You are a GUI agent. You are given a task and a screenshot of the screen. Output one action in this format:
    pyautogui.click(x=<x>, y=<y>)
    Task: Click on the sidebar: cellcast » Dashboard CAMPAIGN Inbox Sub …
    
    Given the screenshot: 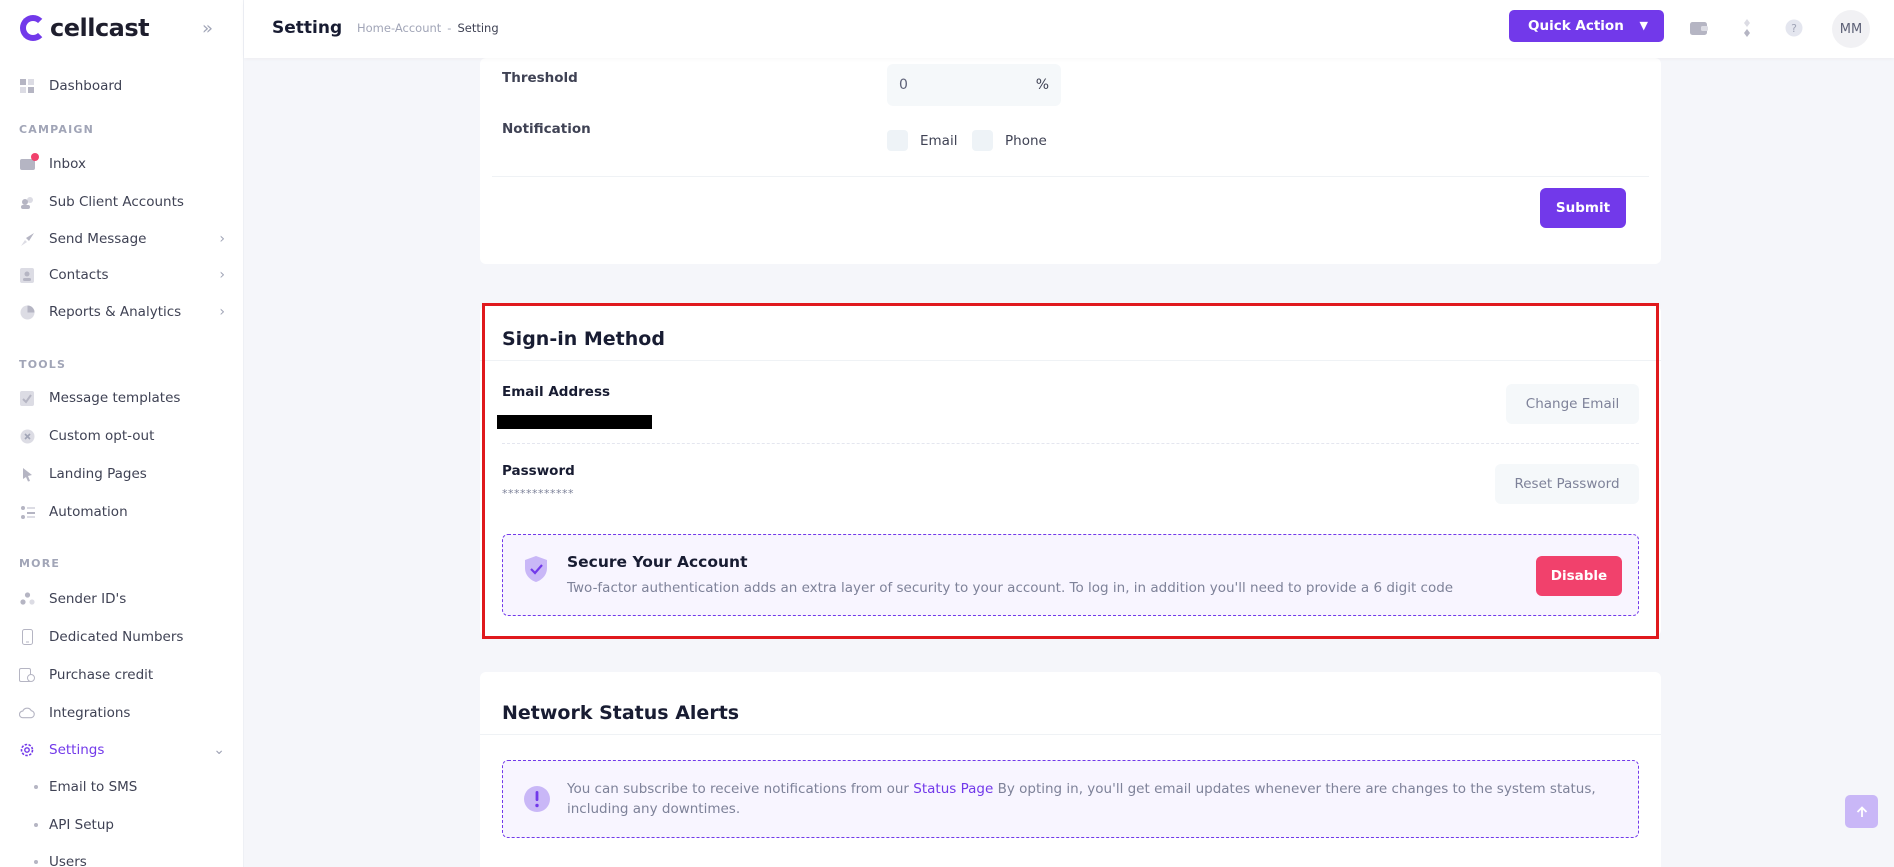 What is the action you would take?
    pyautogui.click(x=122, y=433)
    